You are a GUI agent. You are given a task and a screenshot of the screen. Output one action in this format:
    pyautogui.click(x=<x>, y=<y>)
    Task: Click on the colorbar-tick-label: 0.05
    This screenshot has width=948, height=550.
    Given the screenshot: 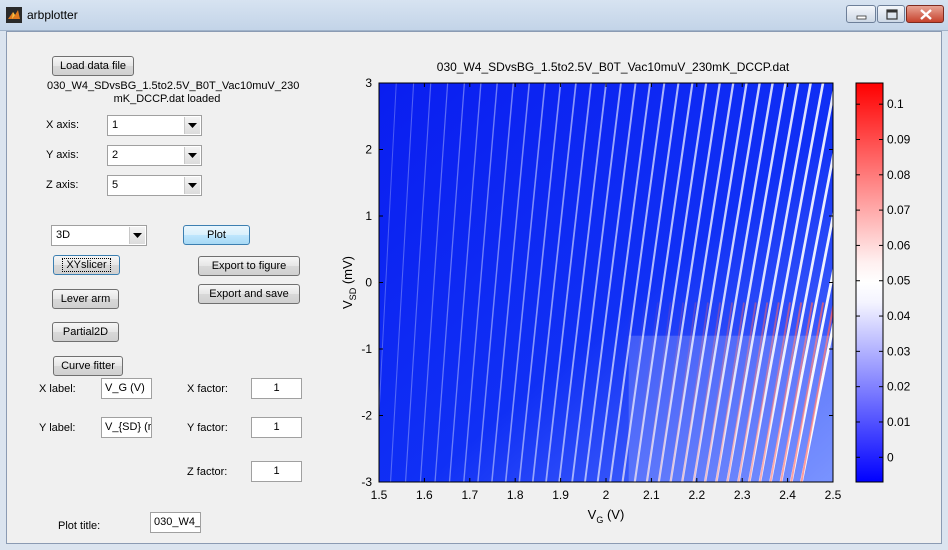 What is the action you would take?
    pyautogui.click(x=899, y=281)
    